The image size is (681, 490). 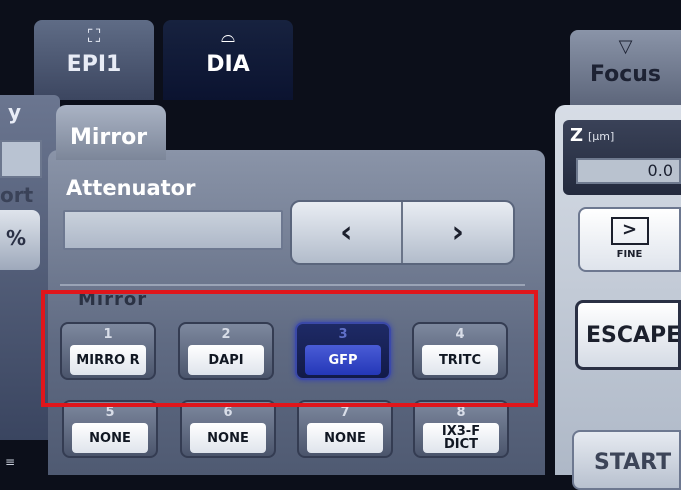 I want to click on attenuator-prev-button: ‹, so click(x=347, y=232).